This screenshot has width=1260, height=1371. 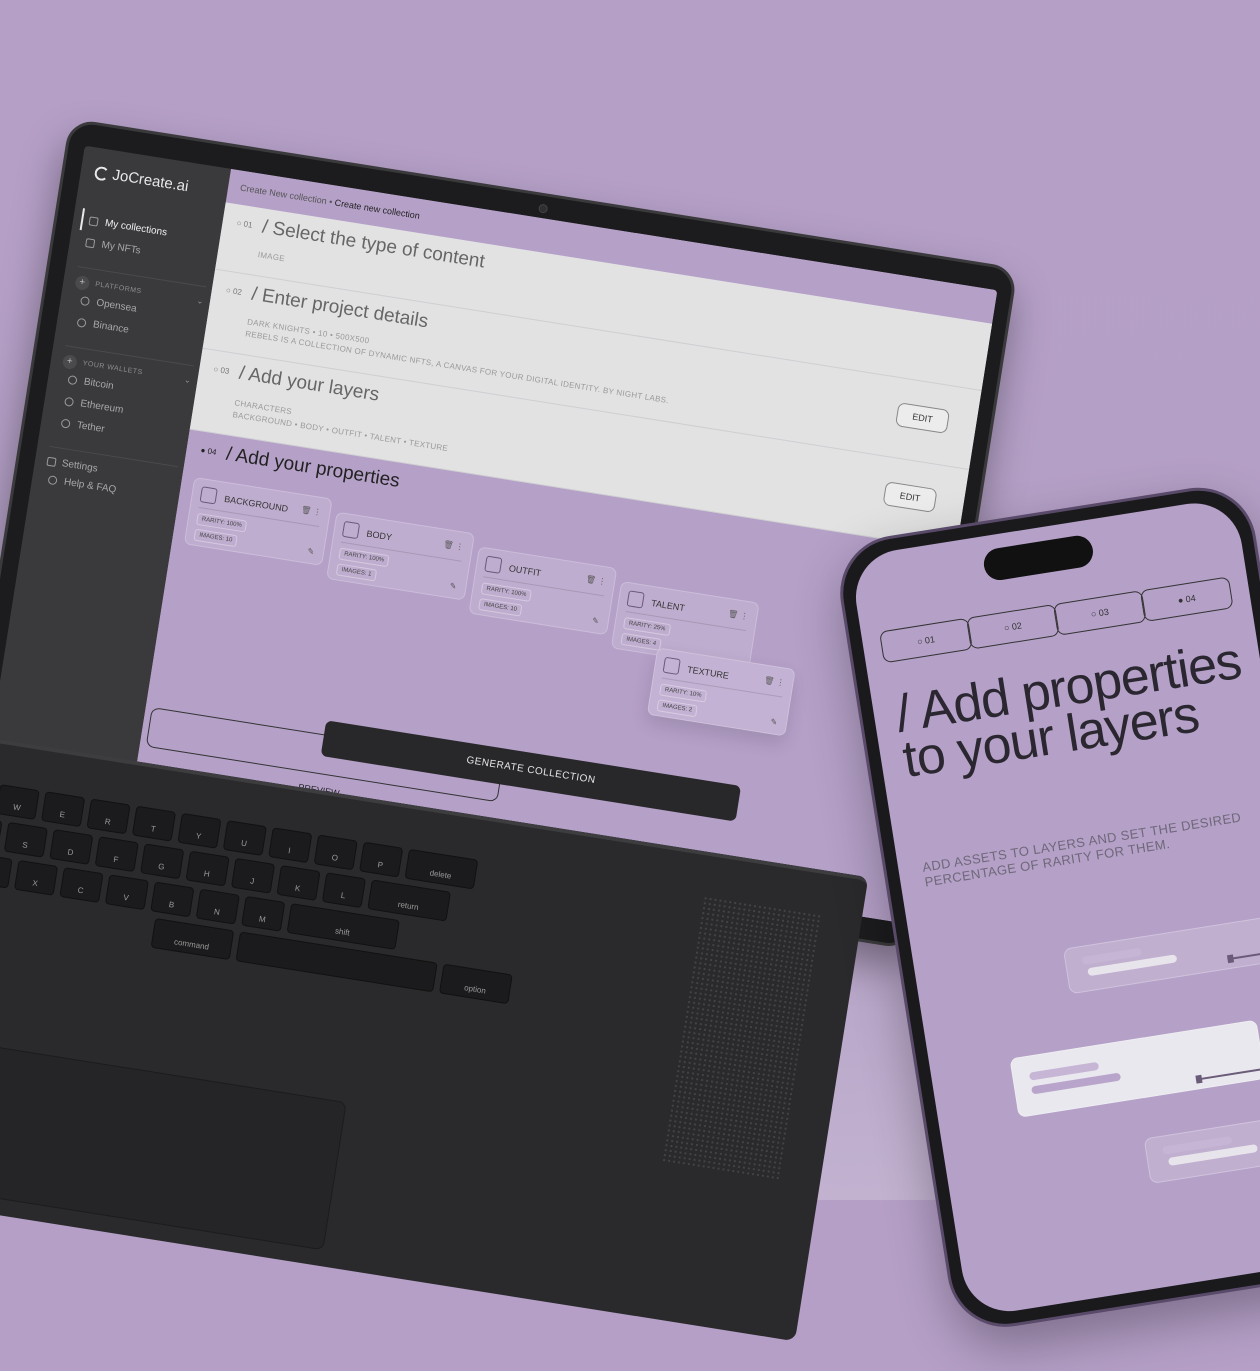 What do you see at coordinates (742, 1038) in the screenshot?
I see `speaker-grille` at bounding box center [742, 1038].